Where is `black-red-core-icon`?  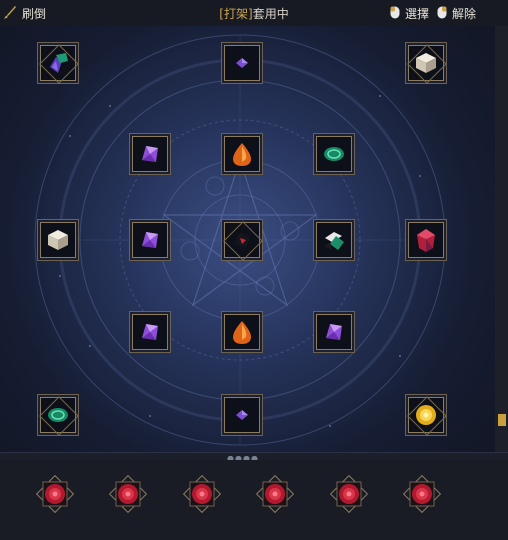
black-red-core-icon is located at coordinates (242, 240).